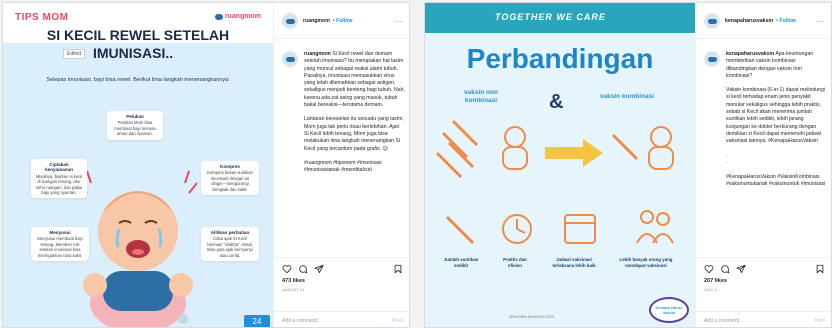 The image size is (832, 328). Describe the element at coordinates (560, 58) in the screenshot. I see `image-title: Perbandingan` at that location.